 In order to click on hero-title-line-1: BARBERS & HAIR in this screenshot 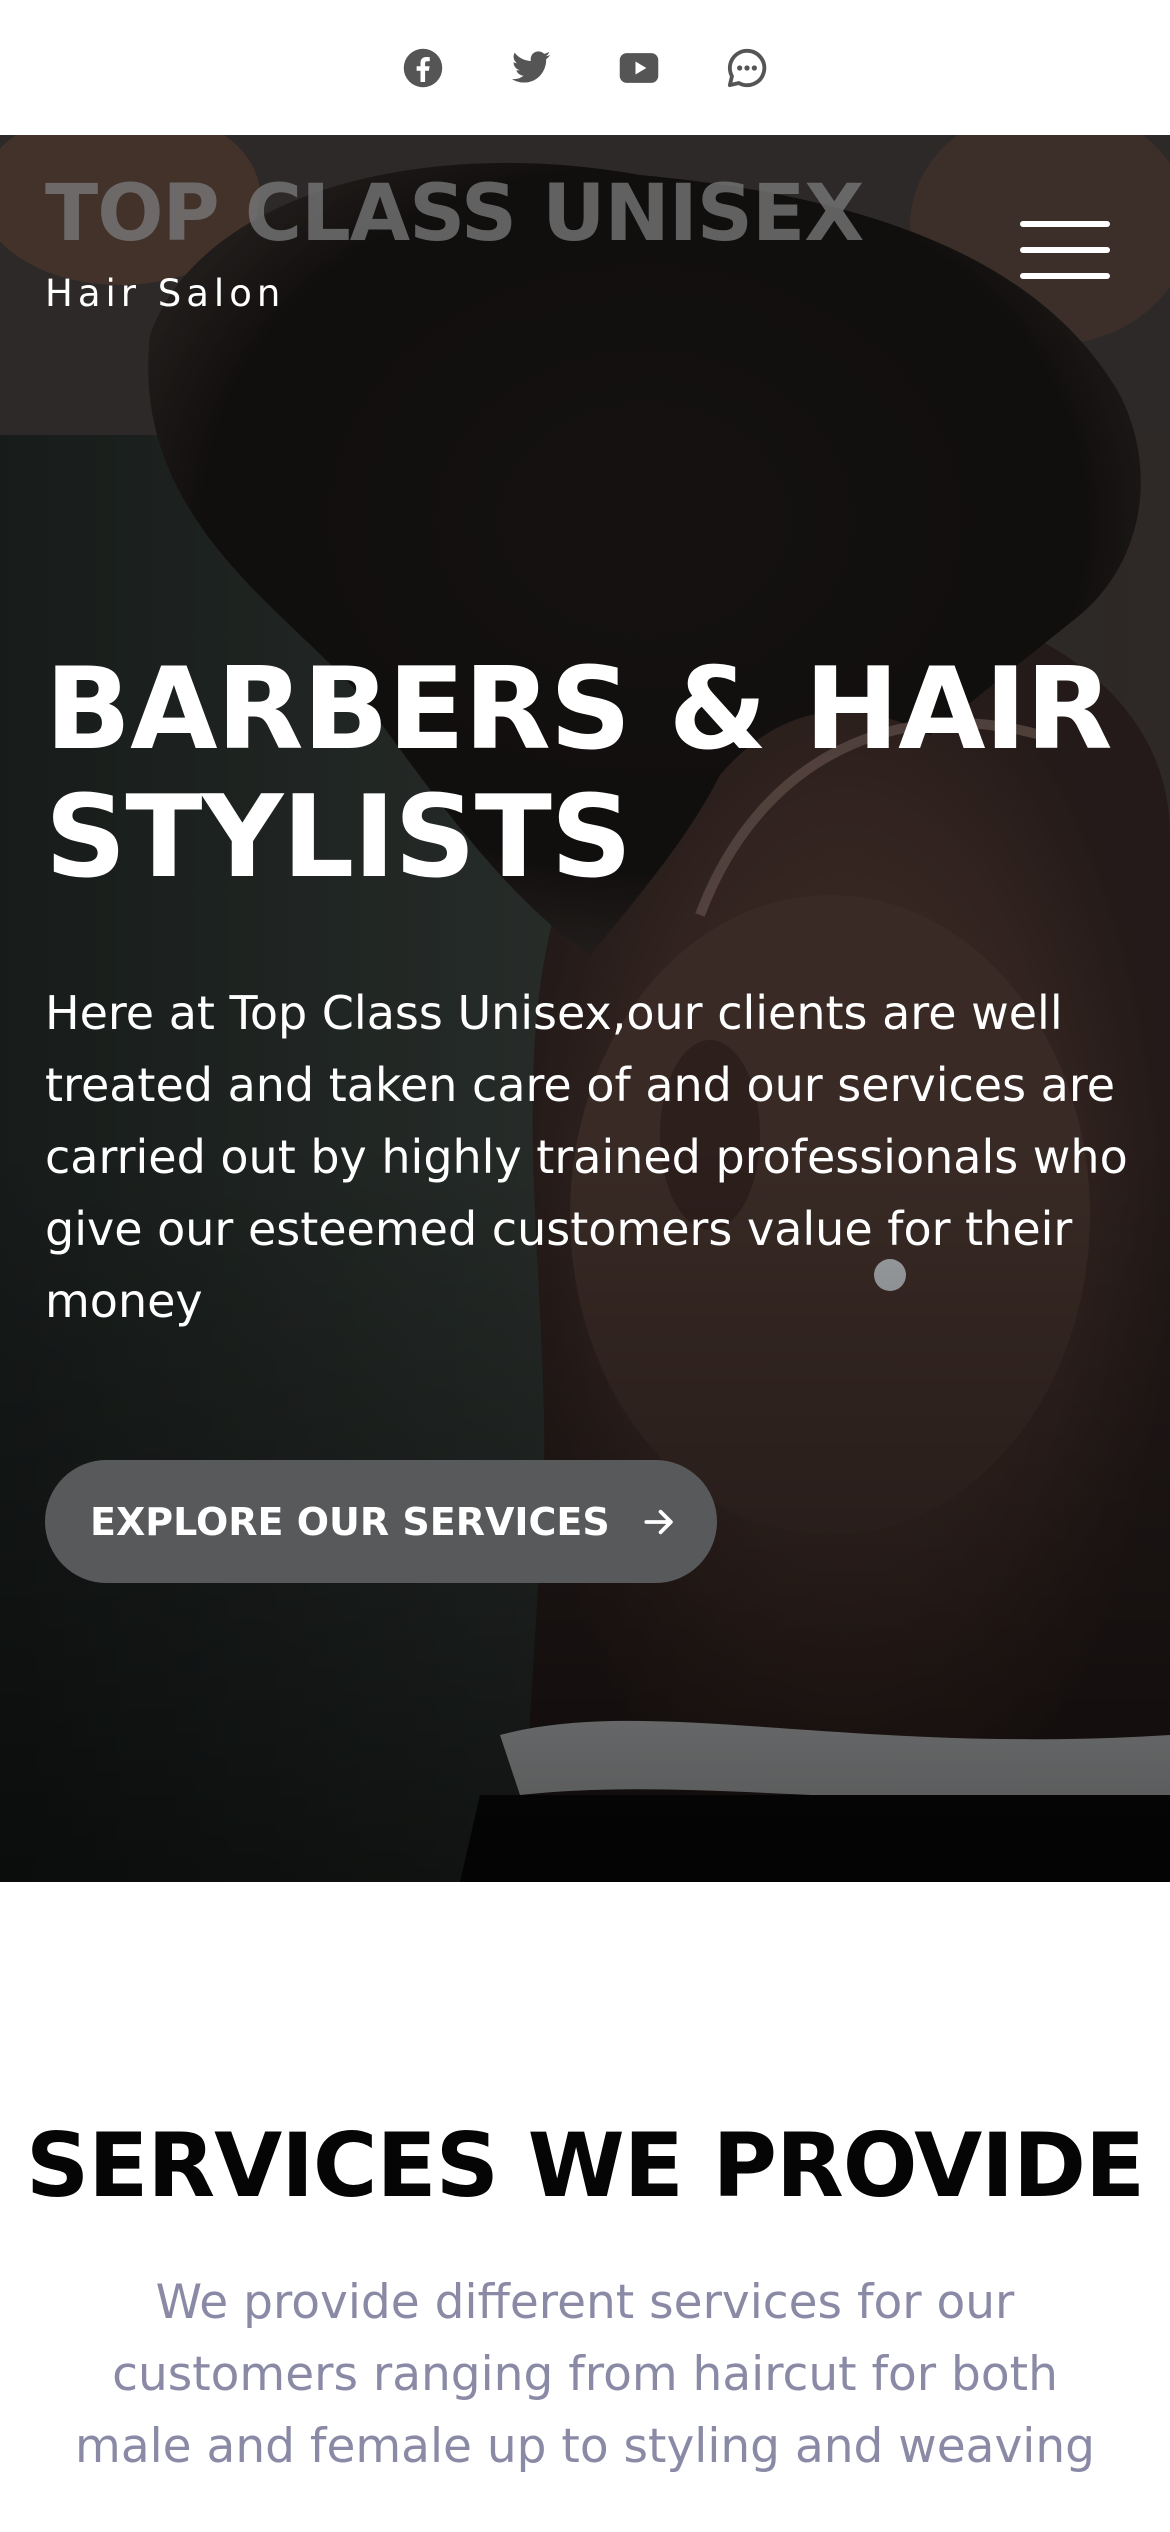, I will do `click(579, 709)`.